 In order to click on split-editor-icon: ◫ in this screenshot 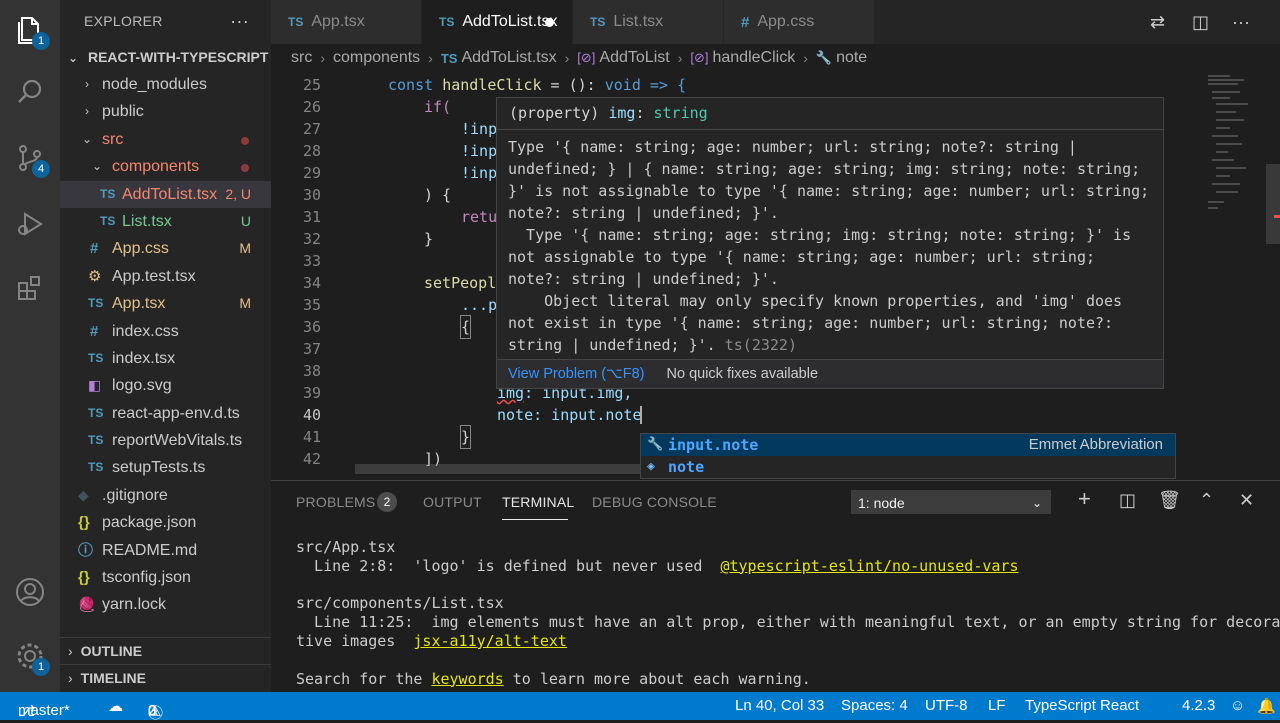, I will do `click(1200, 22)`.